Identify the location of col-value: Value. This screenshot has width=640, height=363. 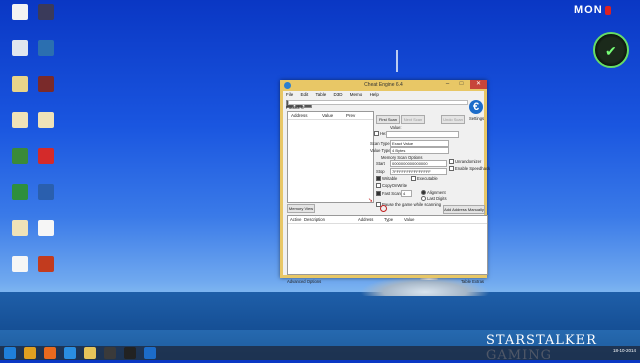
(327, 115).